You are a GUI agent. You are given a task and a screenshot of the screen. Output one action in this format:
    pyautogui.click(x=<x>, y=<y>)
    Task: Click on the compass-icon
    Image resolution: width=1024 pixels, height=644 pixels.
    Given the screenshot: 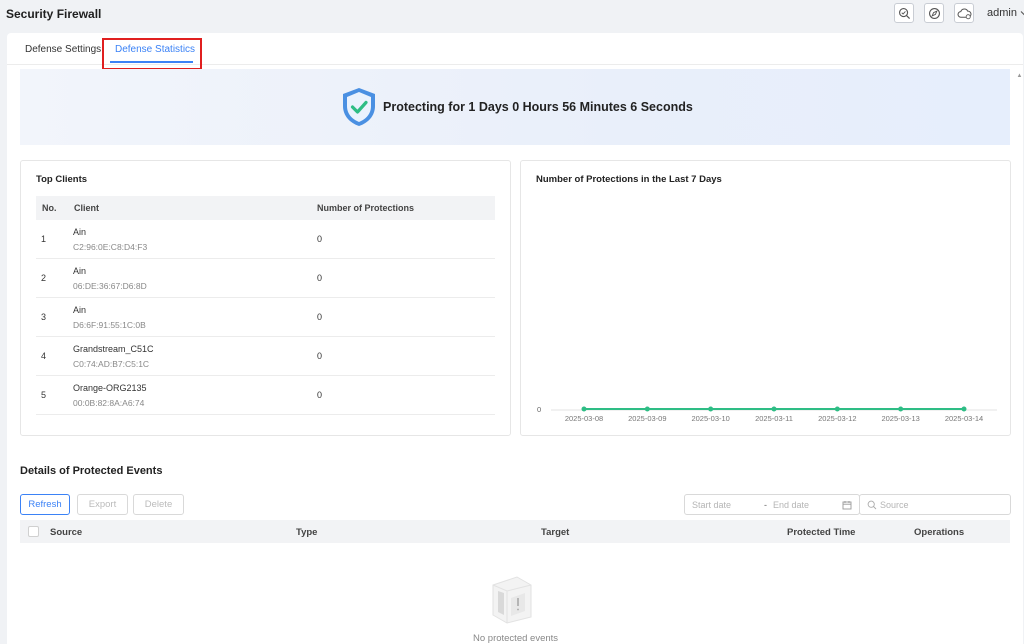 What is the action you would take?
    pyautogui.click(x=934, y=13)
    